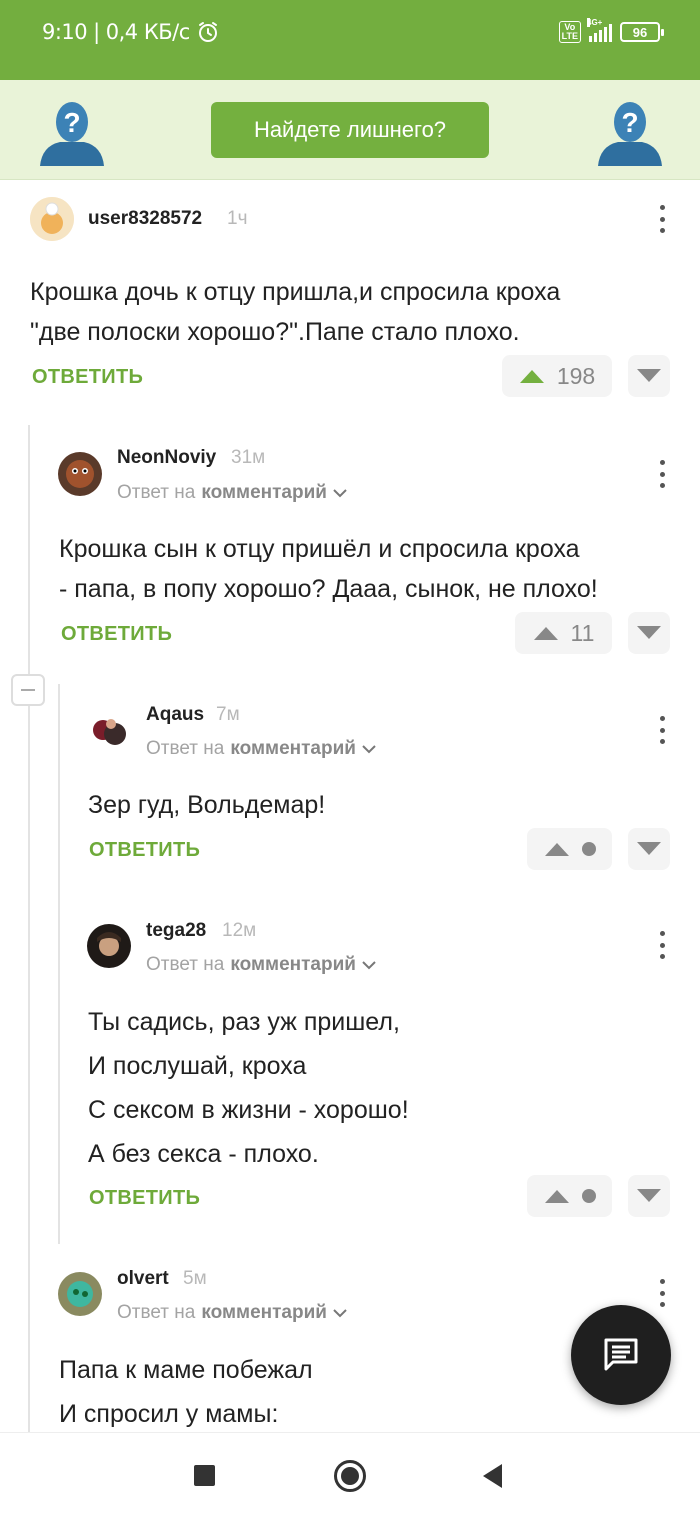 The width and height of the screenshot is (700, 1517). What do you see at coordinates (65, 32) in the screenshot?
I see `status-time: 9:10` at bounding box center [65, 32].